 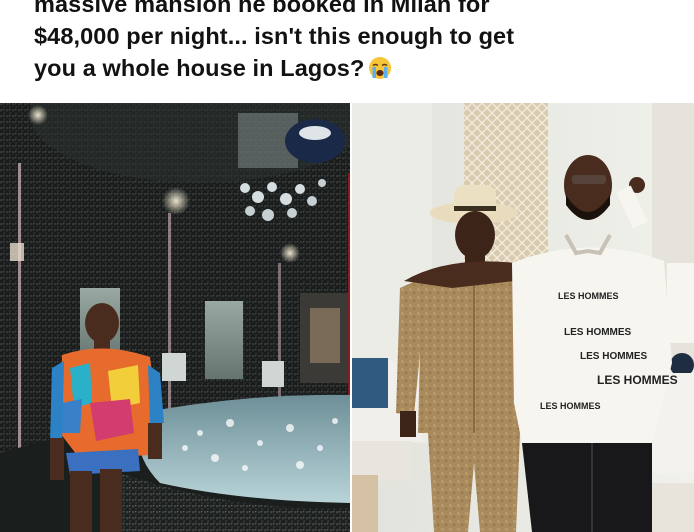 I want to click on shirt-text-2: LES HOMMES, so click(x=598, y=332).